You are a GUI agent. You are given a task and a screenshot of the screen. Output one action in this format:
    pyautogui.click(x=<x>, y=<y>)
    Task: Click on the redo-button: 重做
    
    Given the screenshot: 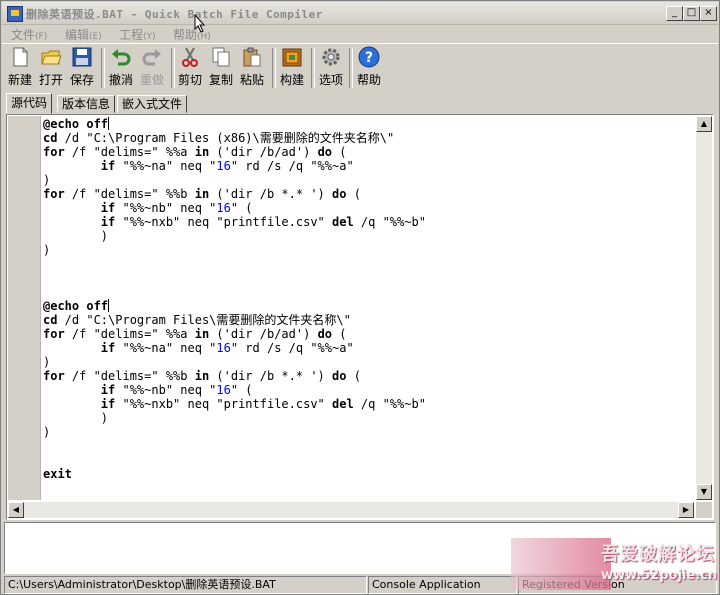 What is the action you would take?
    pyautogui.click(x=152, y=68)
    